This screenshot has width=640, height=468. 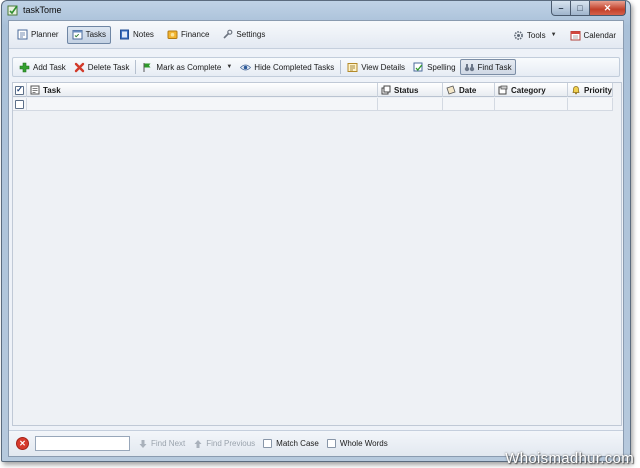 I want to click on new-row-category-cell, so click(x=531, y=104).